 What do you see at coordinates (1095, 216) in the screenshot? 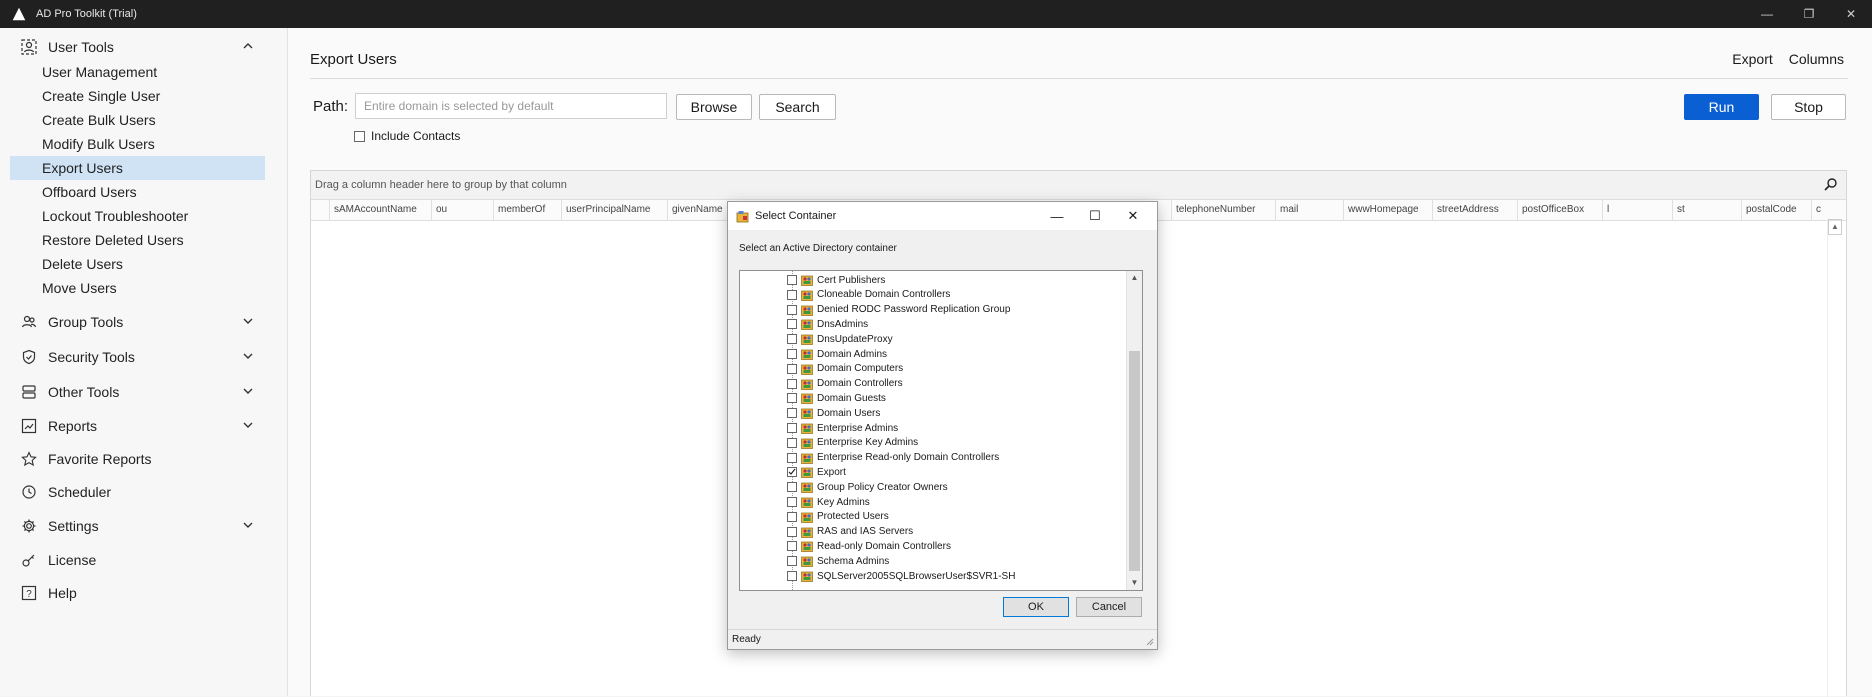
I see `dialog-maximize-button: ☐` at bounding box center [1095, 216].